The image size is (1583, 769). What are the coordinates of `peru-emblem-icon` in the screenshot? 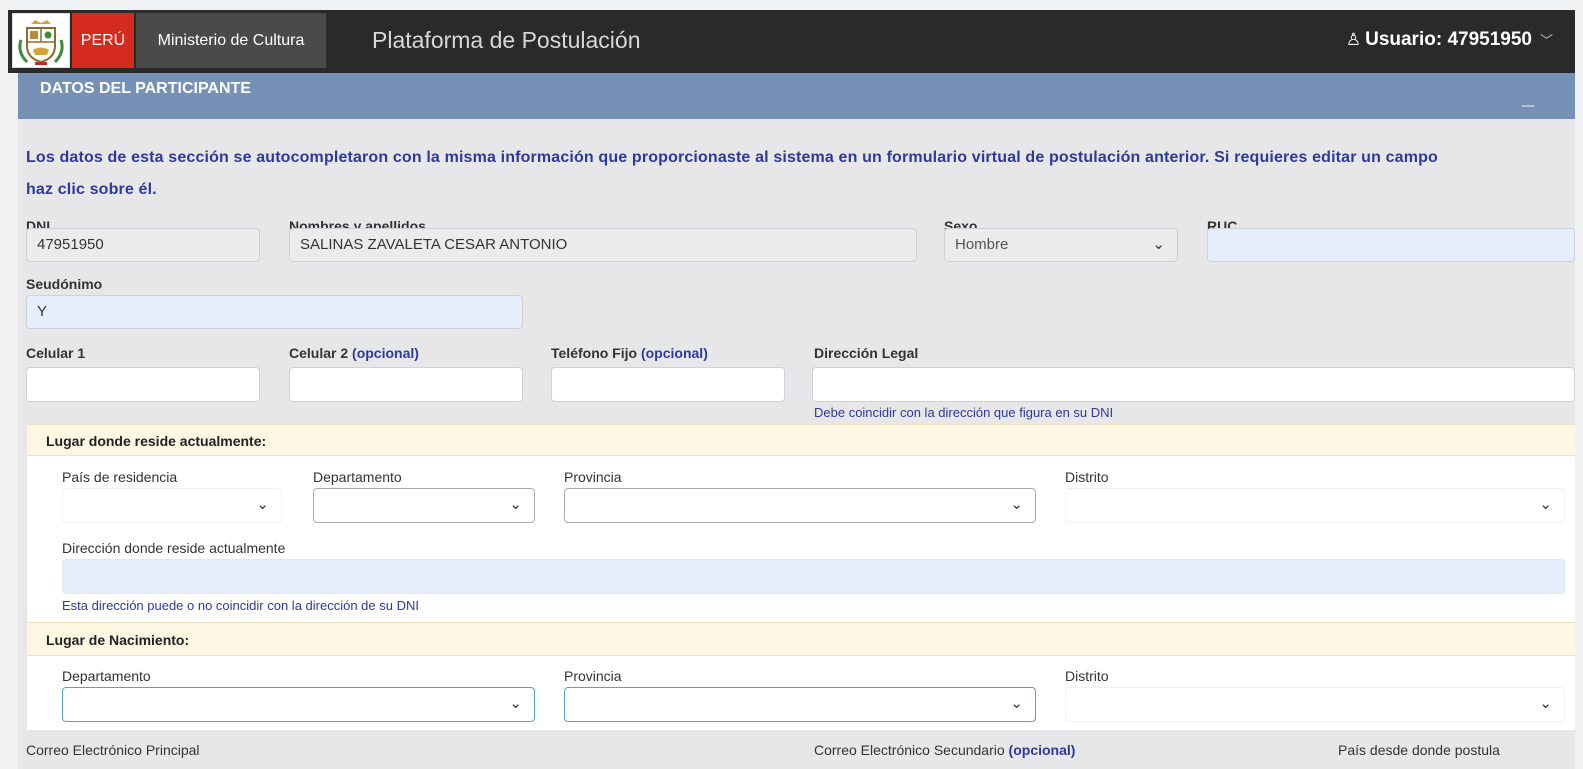 It's located at (41, 40).